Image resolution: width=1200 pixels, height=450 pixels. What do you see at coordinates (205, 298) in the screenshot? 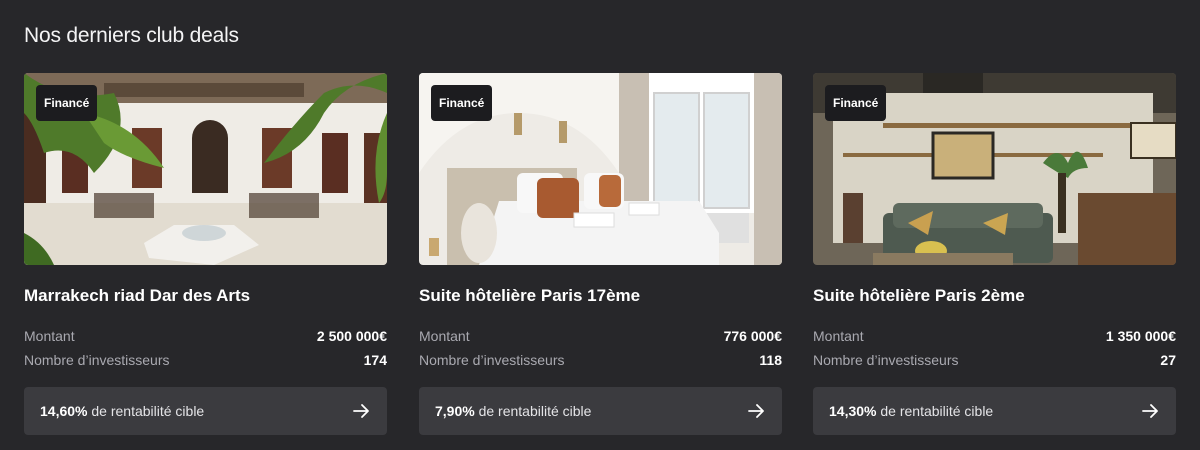
I see `deal-title: Marrakech riad Dar des Arts` at bounding box center [205, 298].